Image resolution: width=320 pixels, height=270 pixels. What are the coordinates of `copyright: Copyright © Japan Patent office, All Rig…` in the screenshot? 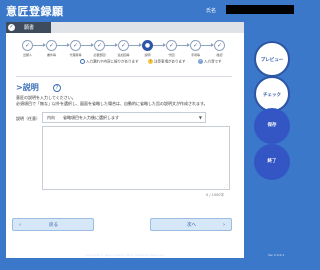 It's located at (125, 255).